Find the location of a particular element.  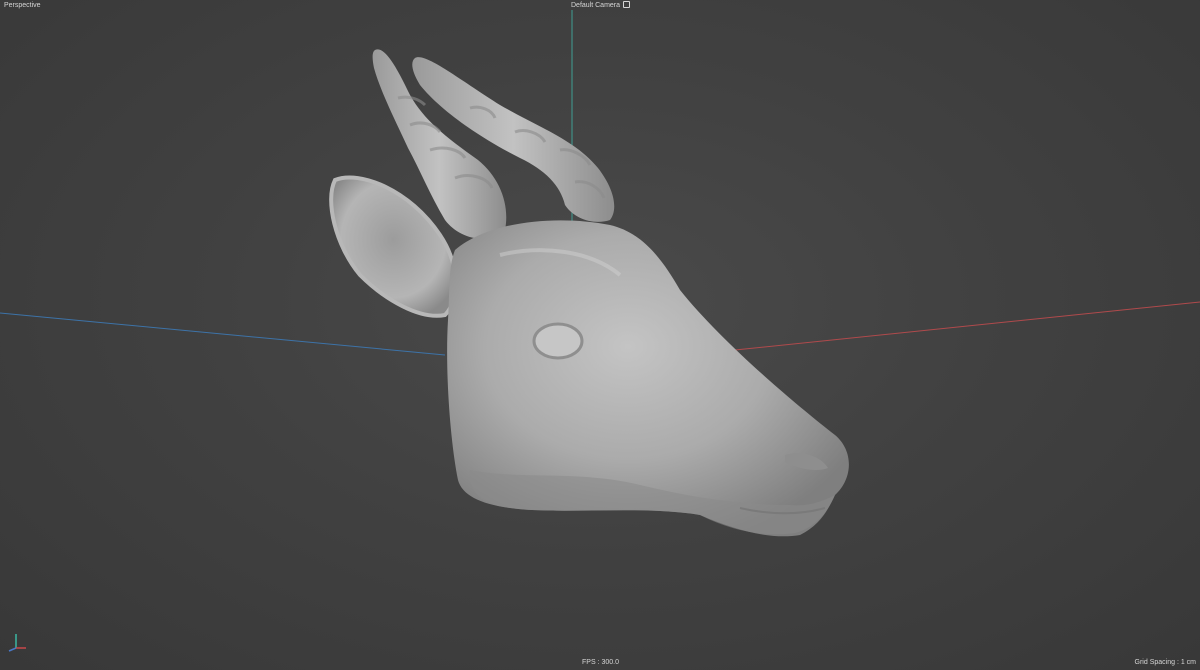

fps-label: FPS : 300.0 is located at coordinates (600, 662).